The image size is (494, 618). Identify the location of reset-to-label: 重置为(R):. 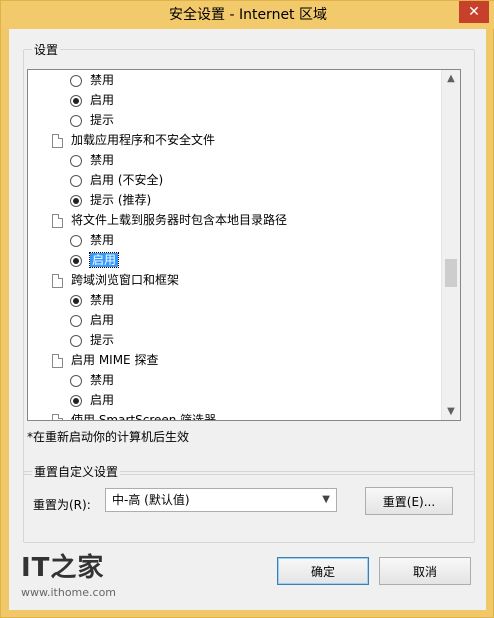
(62, 505).